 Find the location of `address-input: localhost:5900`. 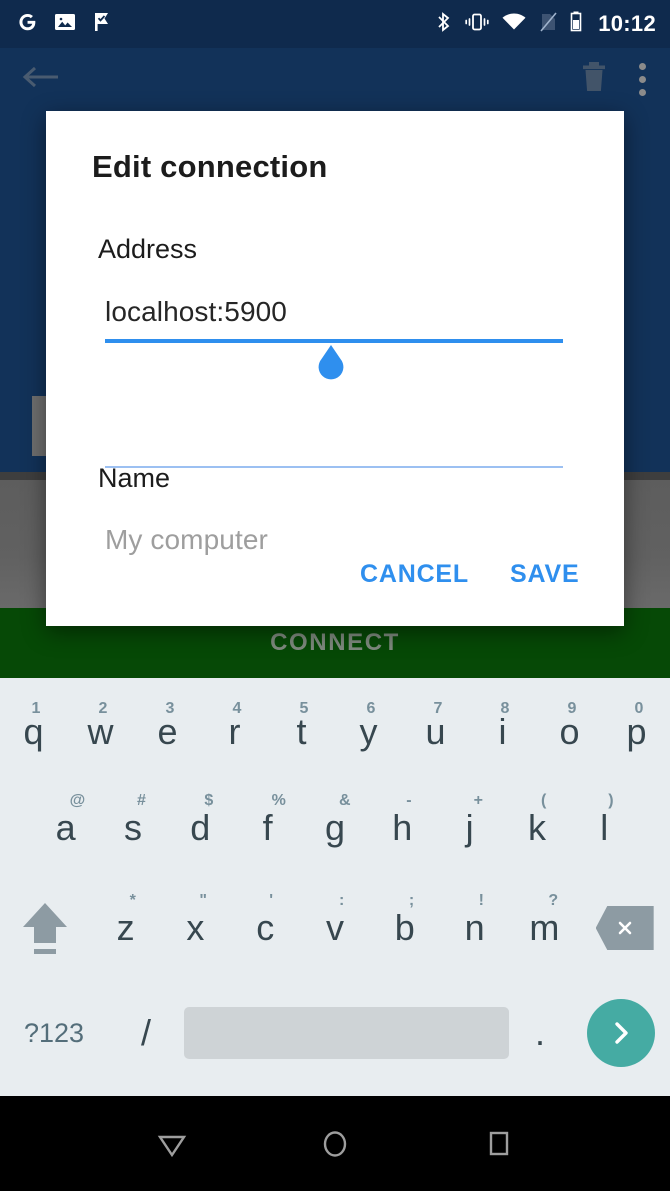

address-input: localhost:5900 is located at coordinates (196, 312).